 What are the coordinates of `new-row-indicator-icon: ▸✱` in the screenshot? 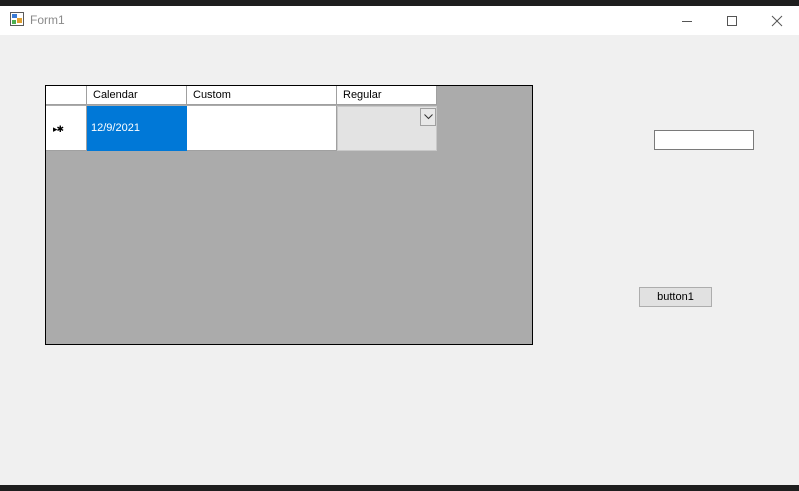 It's located at (58, 129).